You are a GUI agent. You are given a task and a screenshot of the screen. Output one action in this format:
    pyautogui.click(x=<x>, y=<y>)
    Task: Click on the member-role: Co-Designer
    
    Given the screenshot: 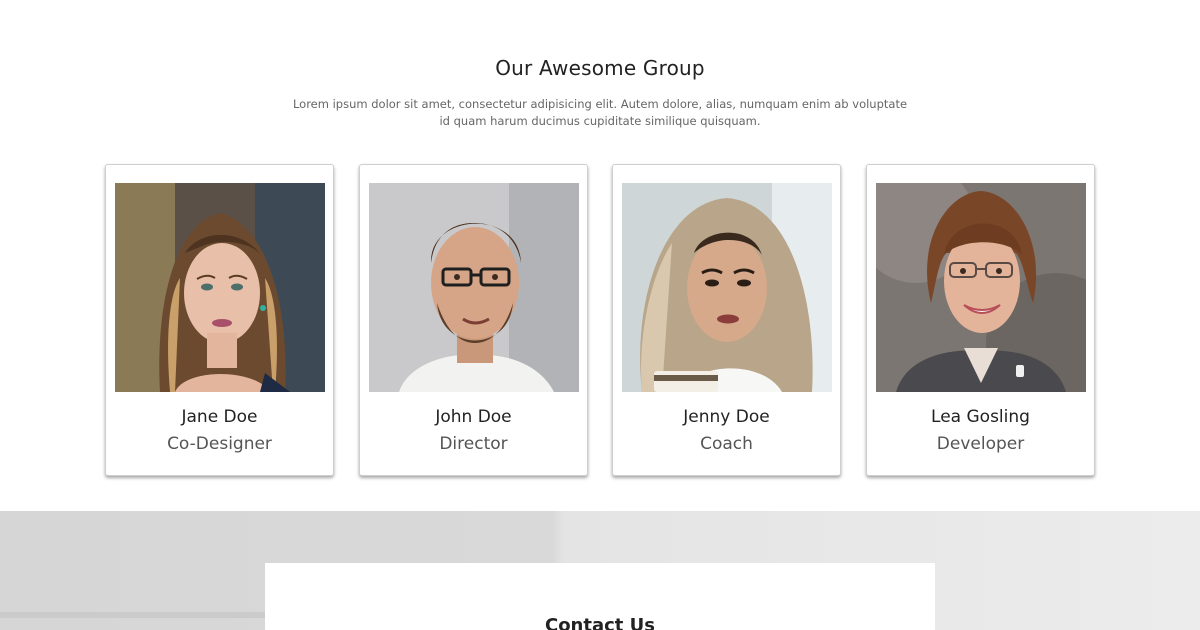 What is the action you would take?
    pyautogui.click(x=219, y=444)
    